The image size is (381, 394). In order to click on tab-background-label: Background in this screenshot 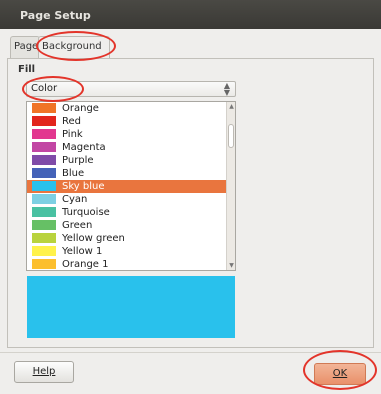, I will do `click(72, 46)`.